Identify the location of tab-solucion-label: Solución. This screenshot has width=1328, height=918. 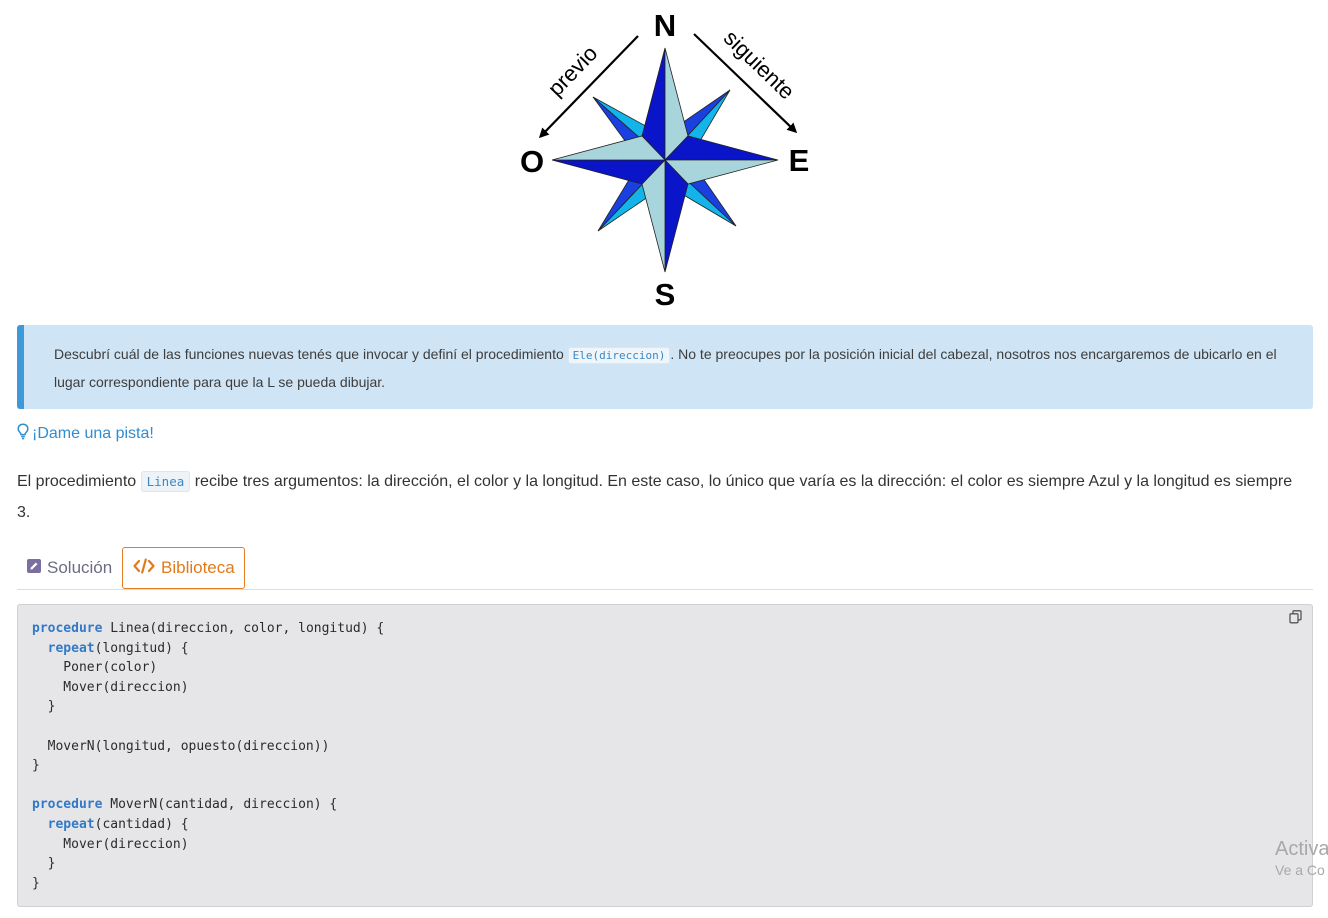
(80, 567).